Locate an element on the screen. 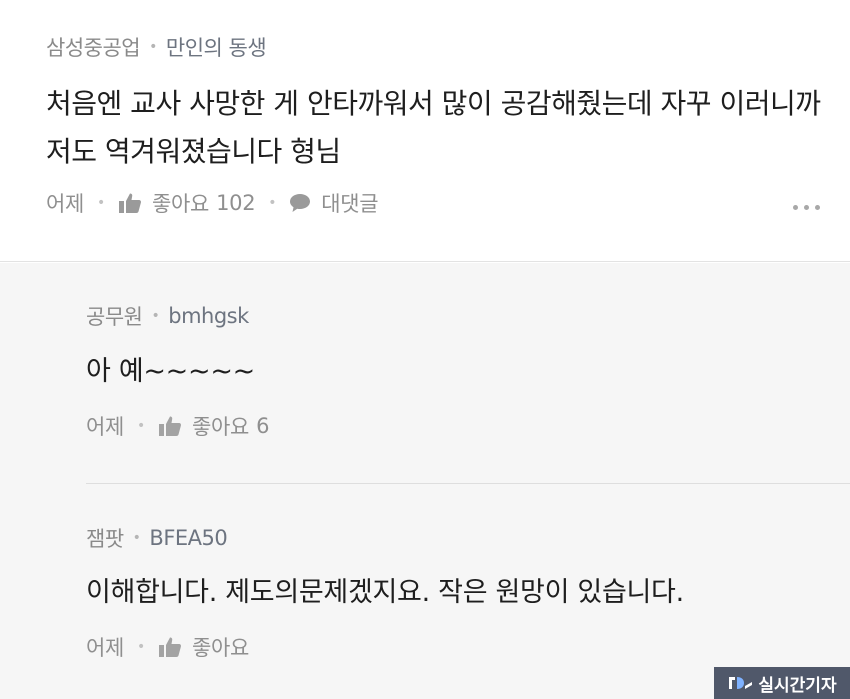 Image resolution: width=850 pixels, height=699 pixels. reply-nickname: BFEA50 is located at coordinates (188, 538).